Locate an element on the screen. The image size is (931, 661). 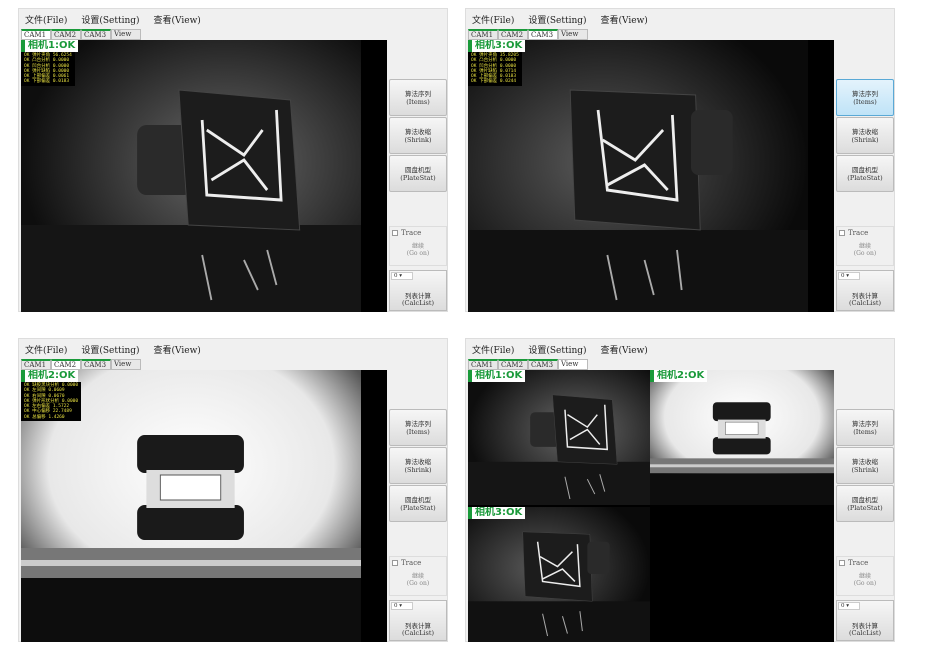
camera-view: 相机1:OK is located at coordinates (559, 437).